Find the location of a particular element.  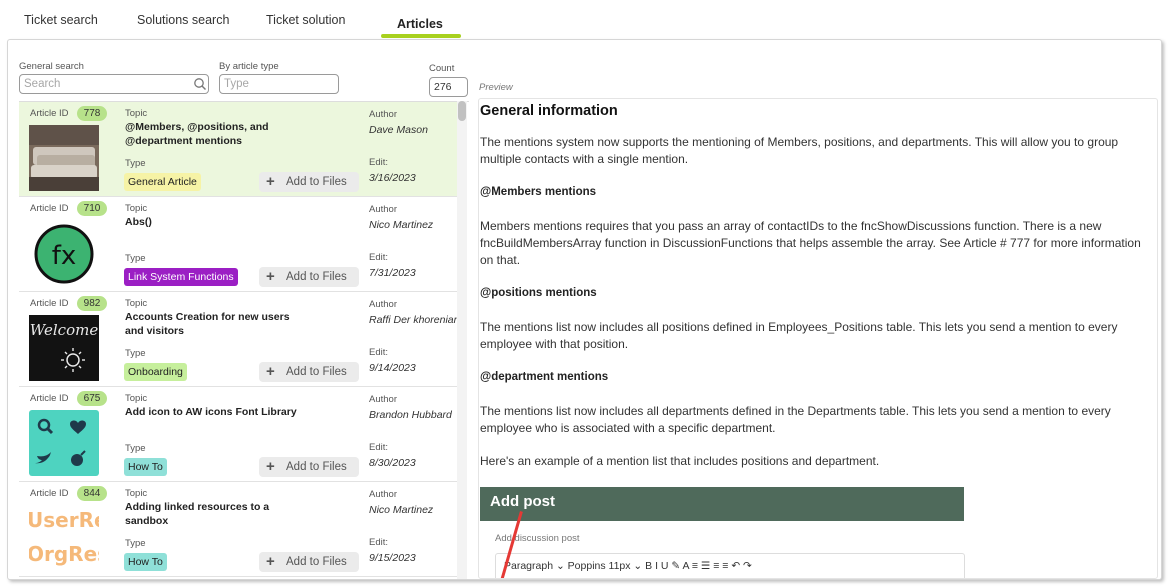

article-author: Brandon Hubbard is located at coordinates (410, 415).